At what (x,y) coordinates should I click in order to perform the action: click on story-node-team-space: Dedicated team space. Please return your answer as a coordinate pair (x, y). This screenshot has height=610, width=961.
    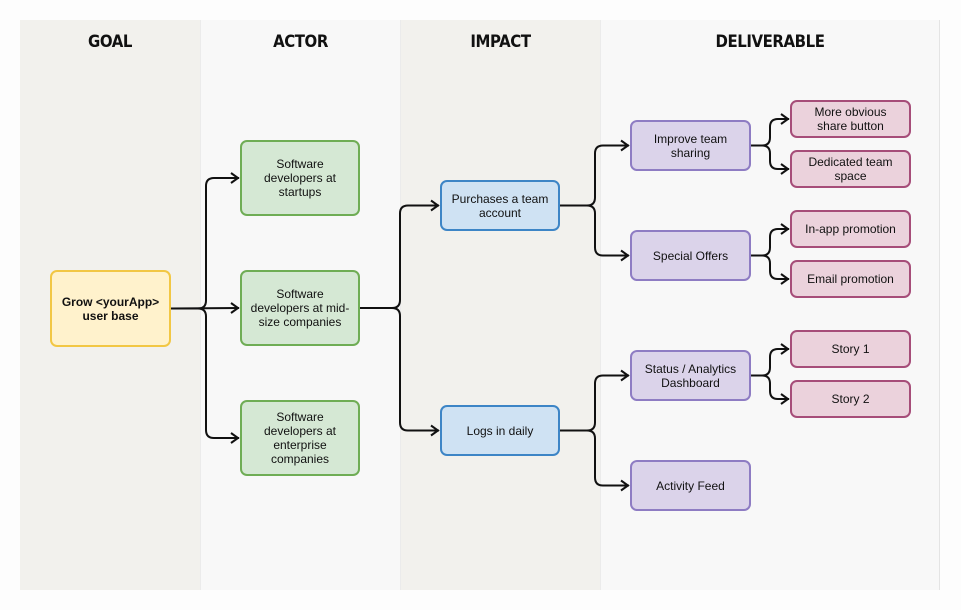
    Looking at the image, I should click on (850, 169).